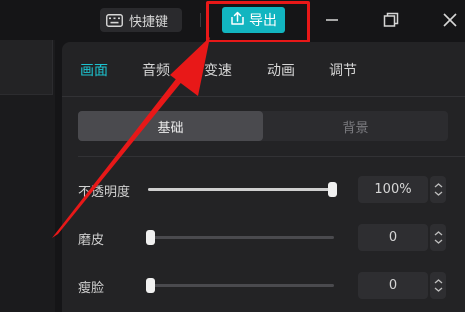 This screenshot has height=312, width=465. What do you see at coordinates (271, 156) in the screenshot?
I see `section-divider` at bounding box center [271, 156].